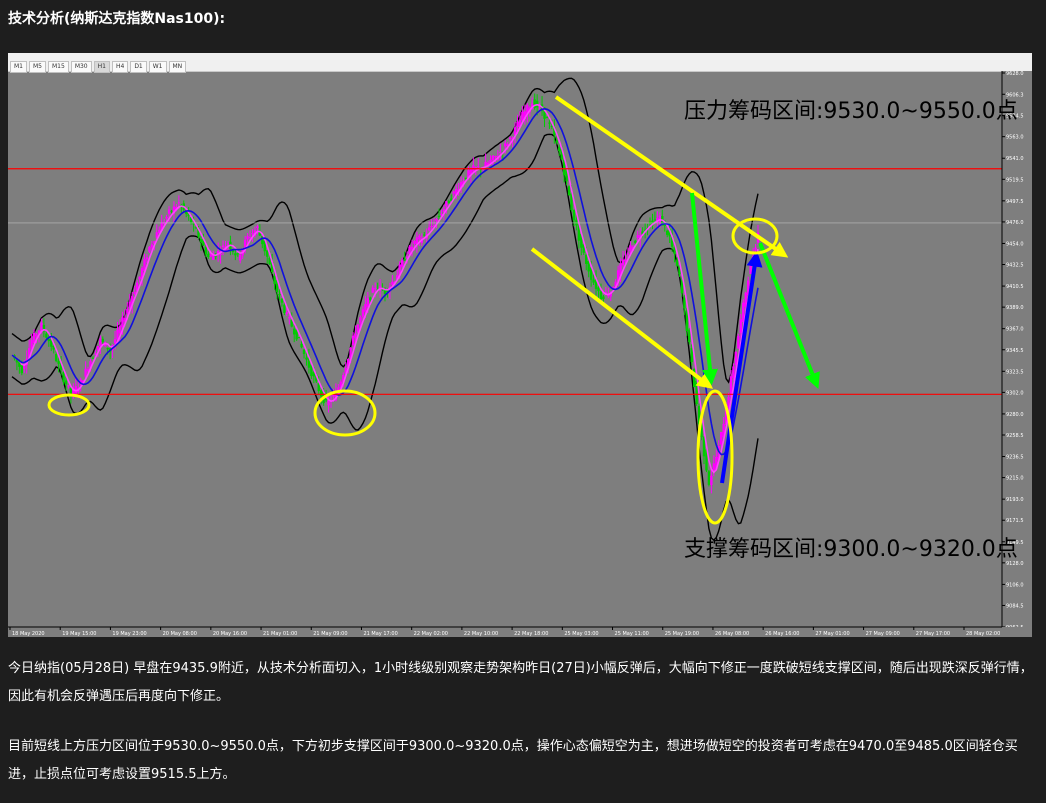  I want to click on price-tick-label: 9497.5, so click(1015, 202).